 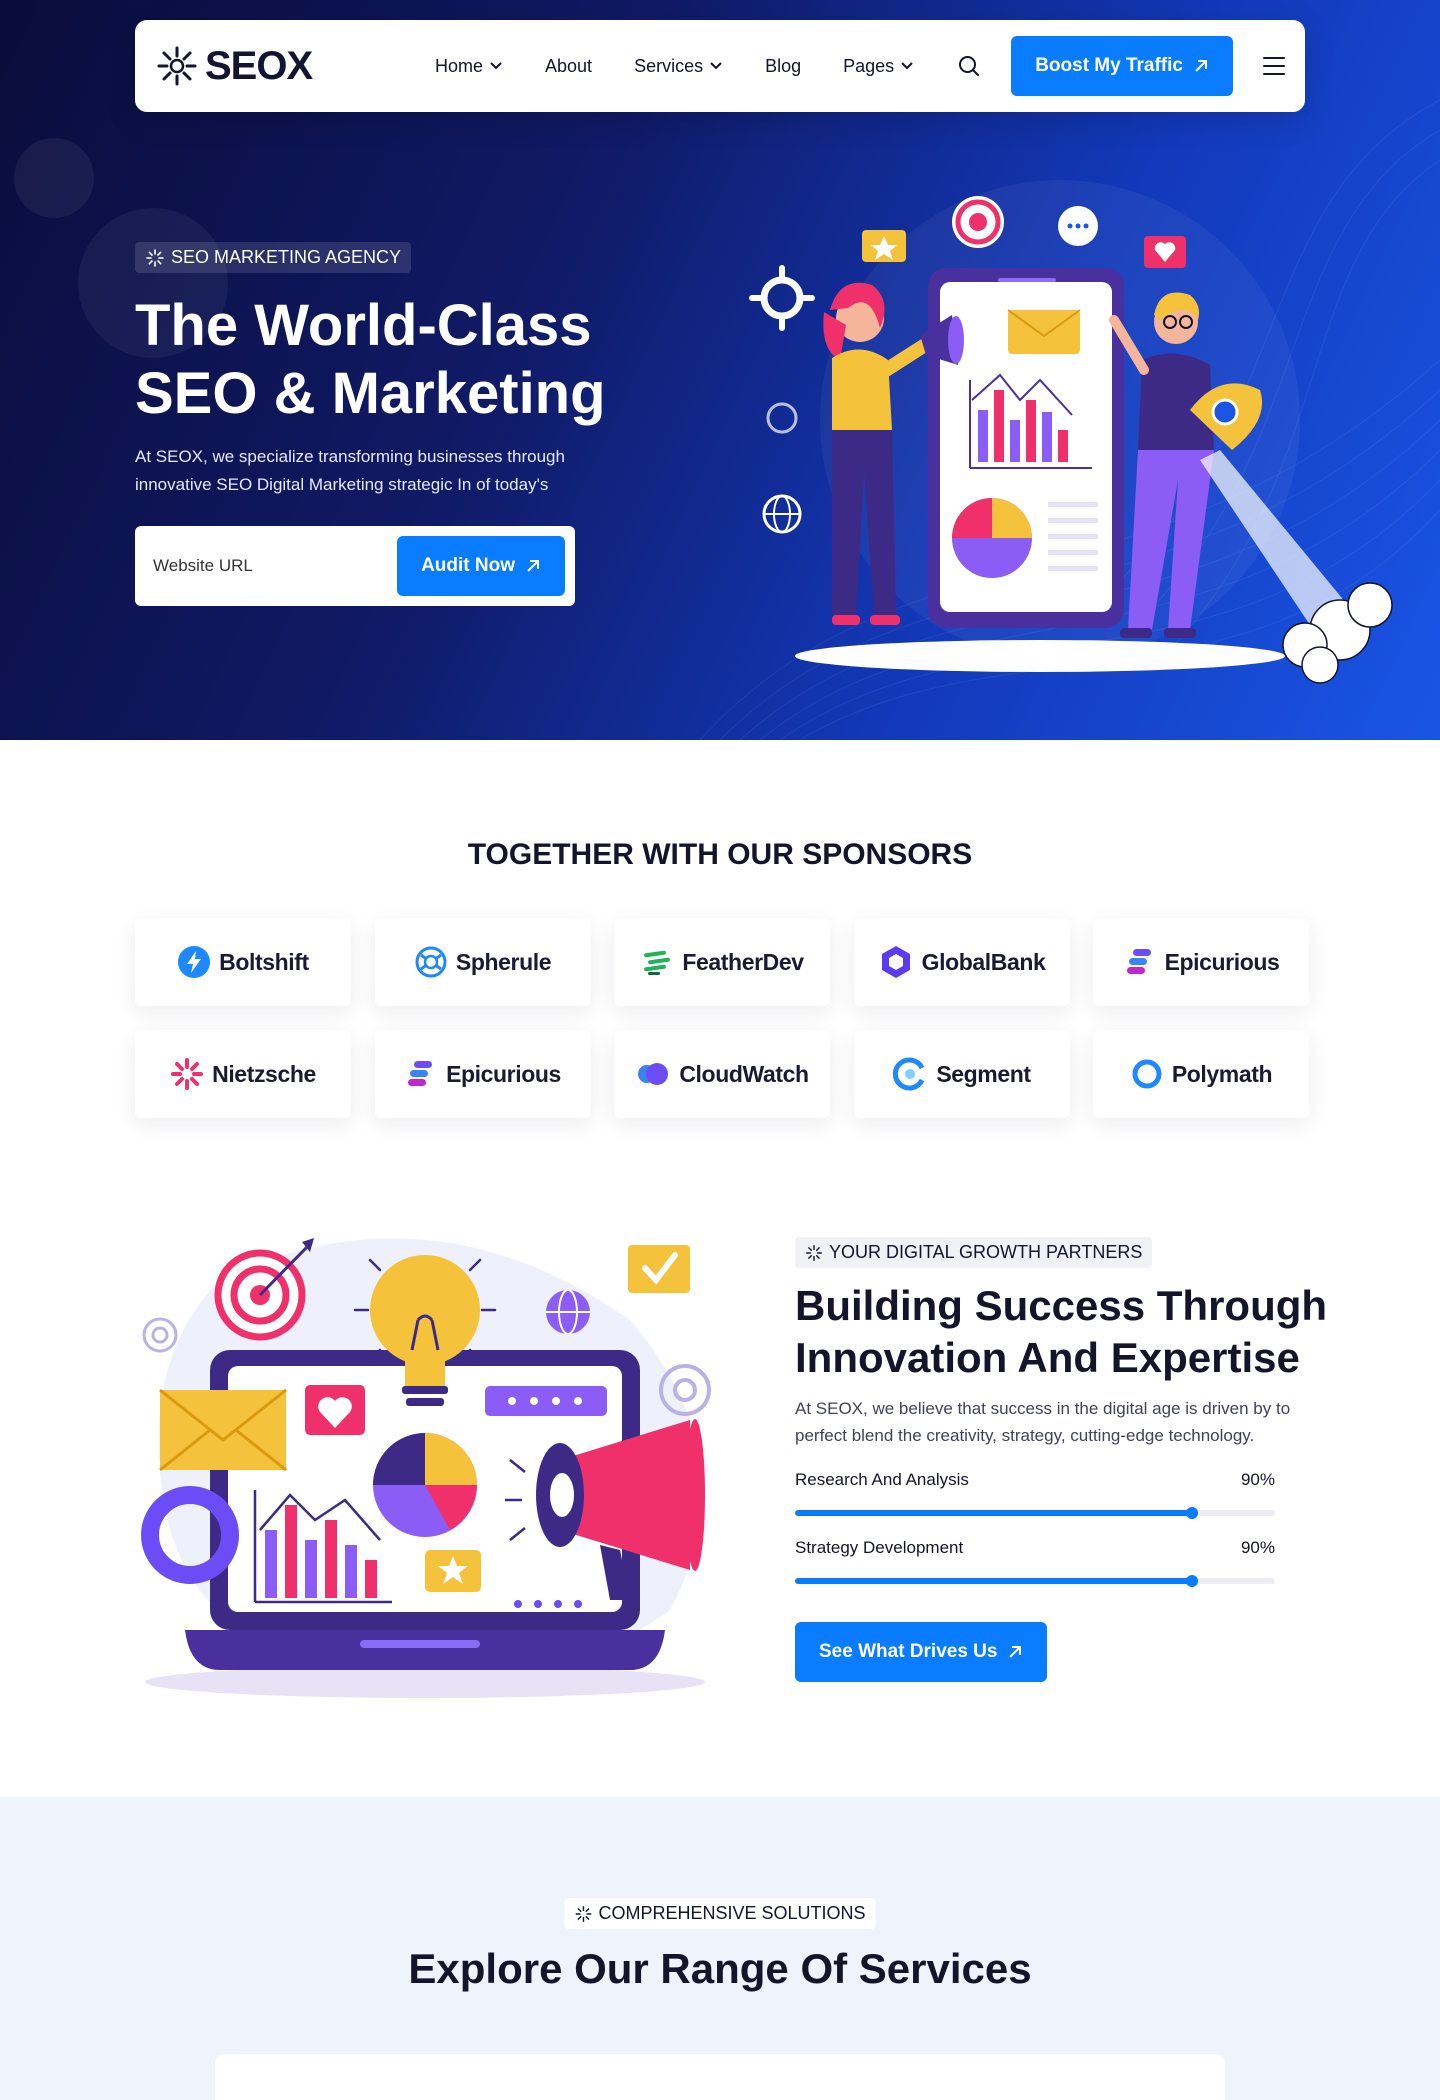 I want to click on hexagon-icon, so click(x=895, y=962).